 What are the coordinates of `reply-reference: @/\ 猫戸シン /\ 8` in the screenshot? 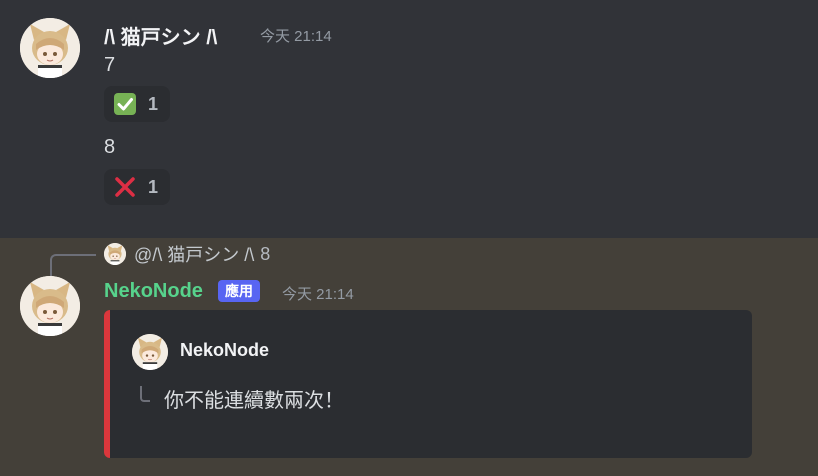 It's located at (187, 254).